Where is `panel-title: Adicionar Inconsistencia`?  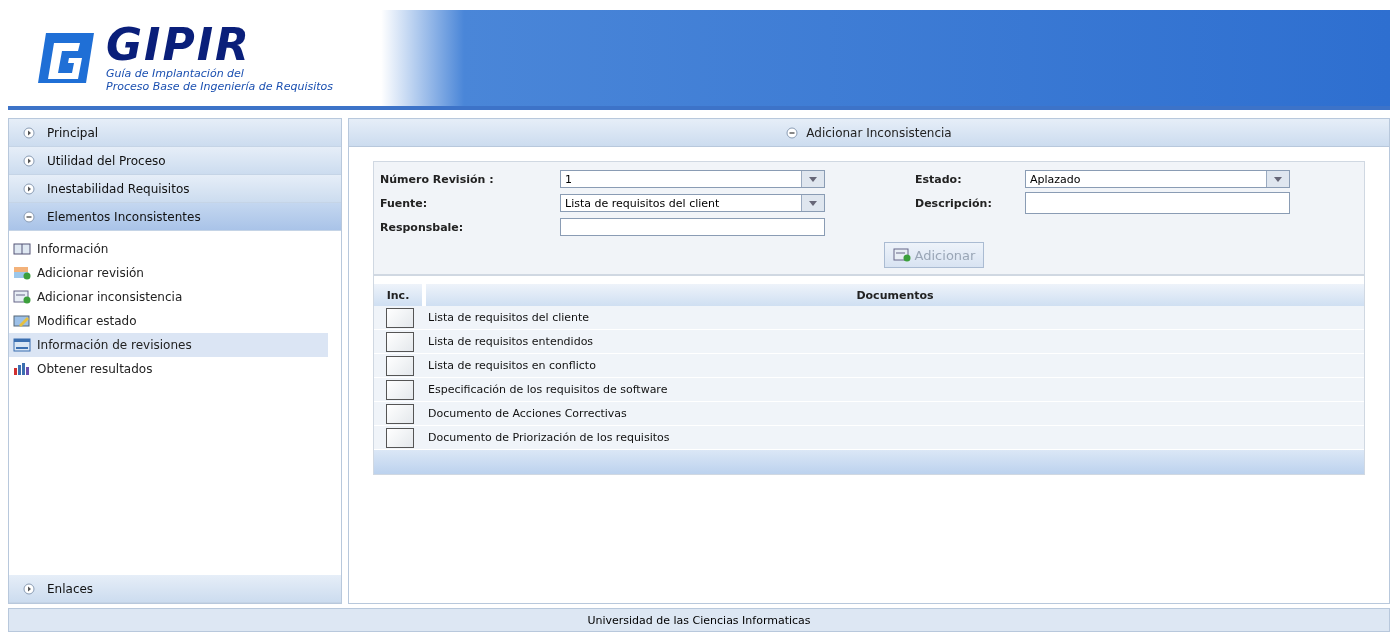 panel-title: Adicionar Inconsistencia is located at coordinates (879, 132).